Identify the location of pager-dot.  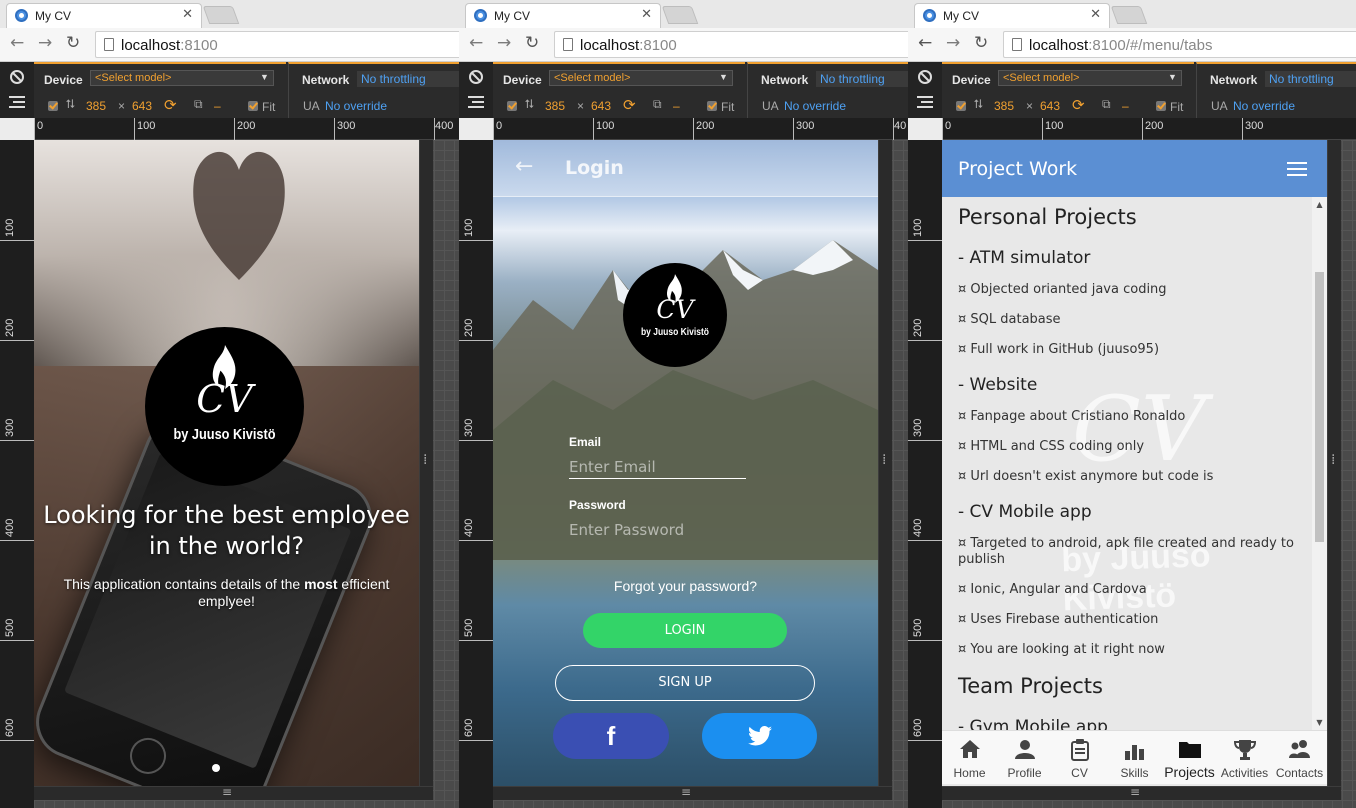
(216, 768).